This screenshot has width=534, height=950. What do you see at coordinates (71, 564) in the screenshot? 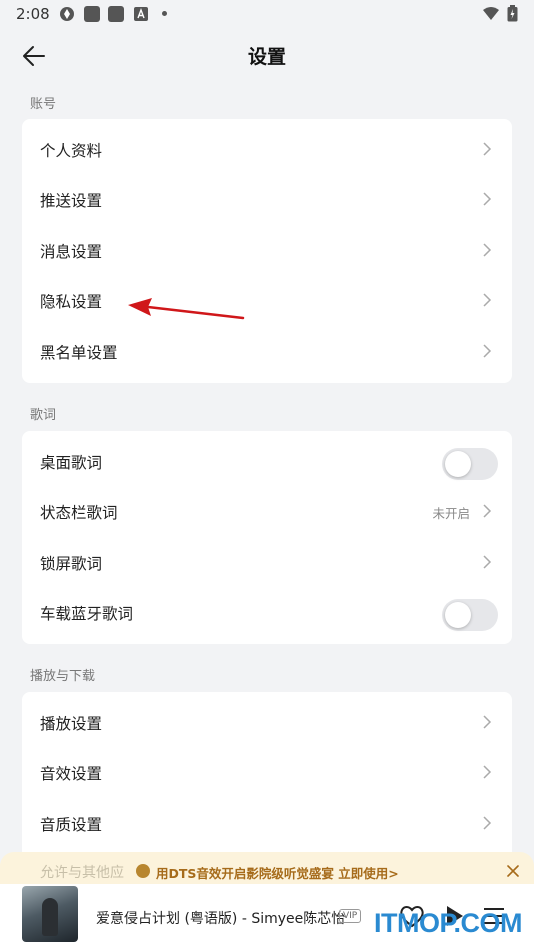
I see `row-label: 锁屏歌词` at bounding box center [71, 564].